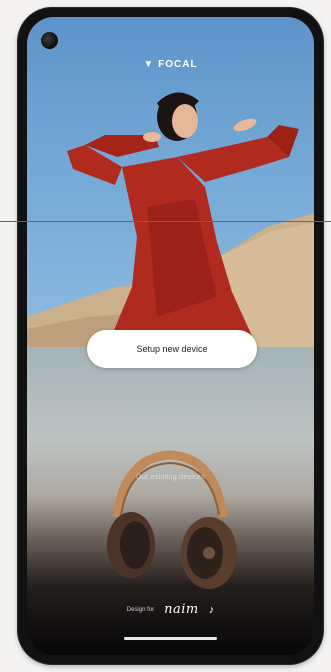 The height and width of the screenshot is (672, 331). Describe the element at coordinates (170, 638) in the screenshot. I see `home-indicator` at that location.